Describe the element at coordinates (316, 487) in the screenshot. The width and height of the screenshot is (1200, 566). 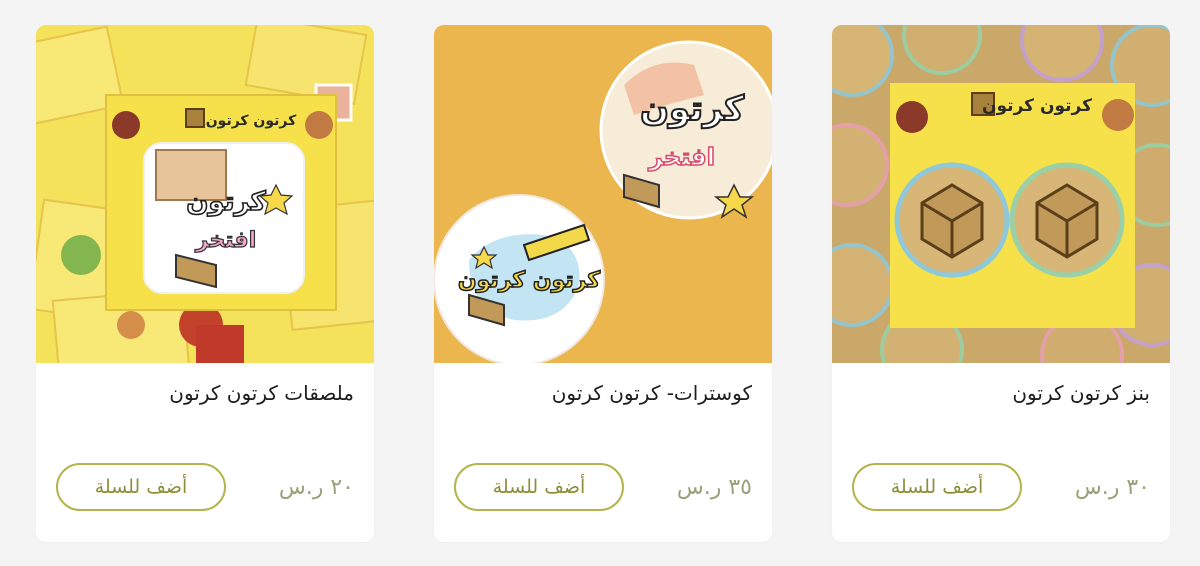
I see `product-price: ٢٠ ر.س` at that location.